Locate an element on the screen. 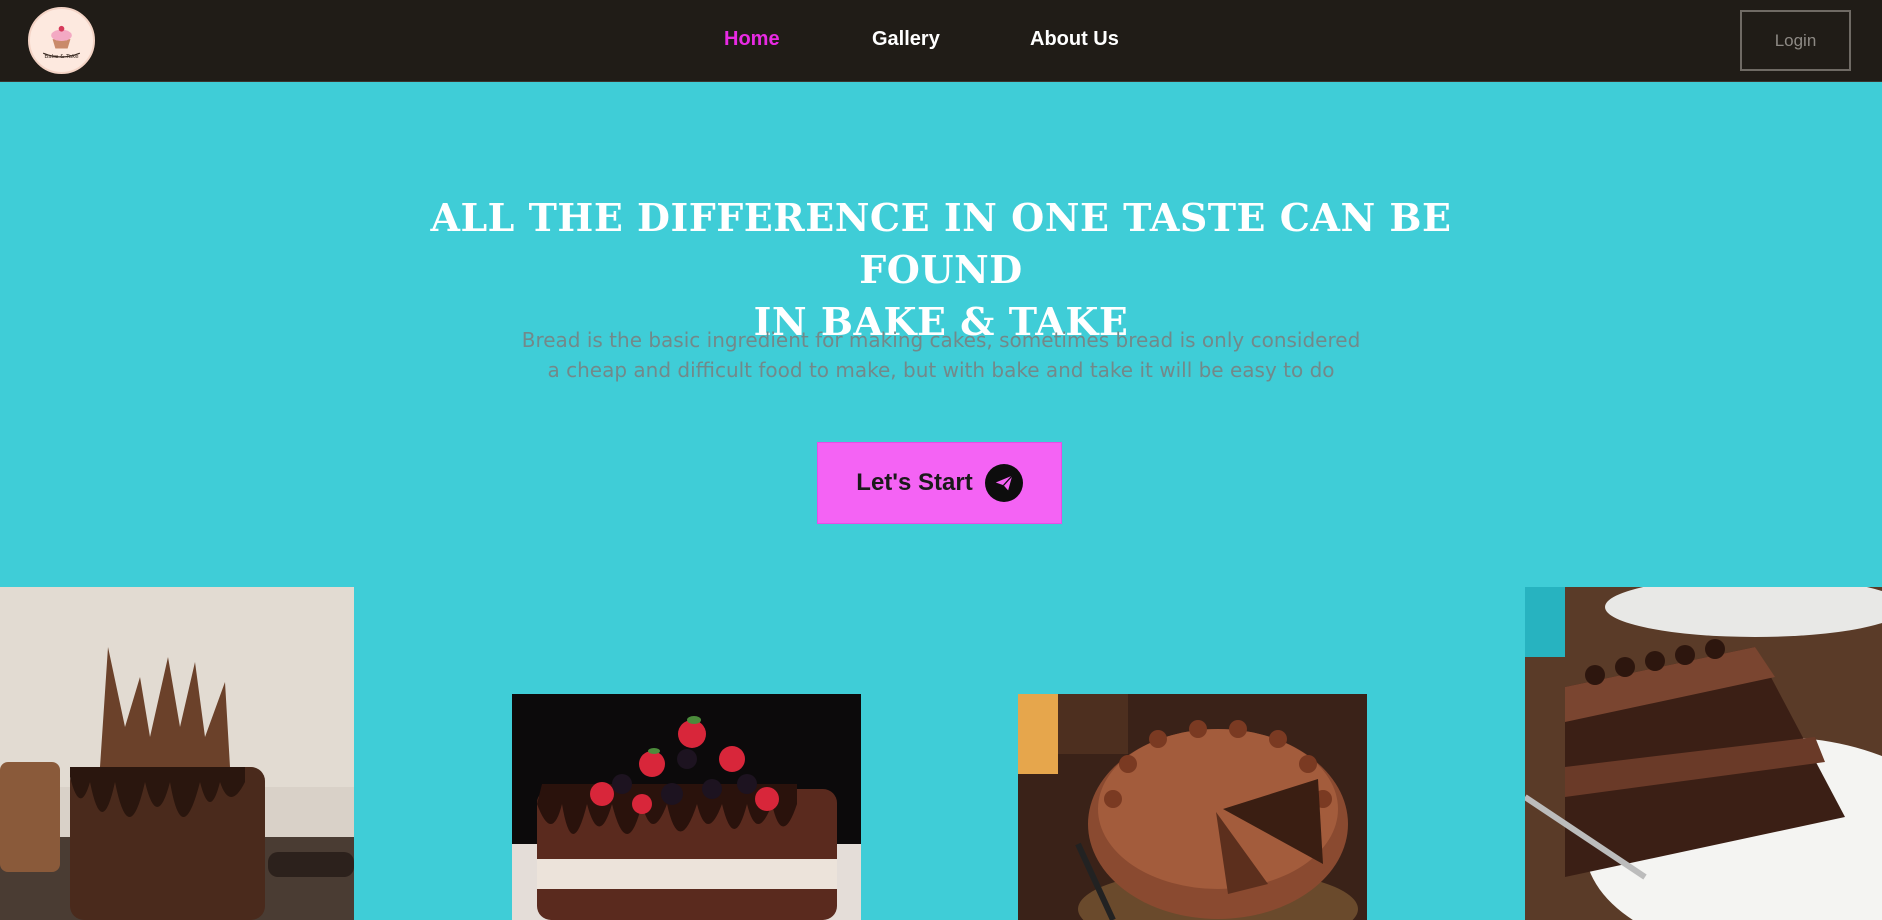 Image resolution: width=1882 pixels, height=920 pixels. top-navbar: Bake & Take Home Gallery About Us Login is located at coordinates (941, 41).